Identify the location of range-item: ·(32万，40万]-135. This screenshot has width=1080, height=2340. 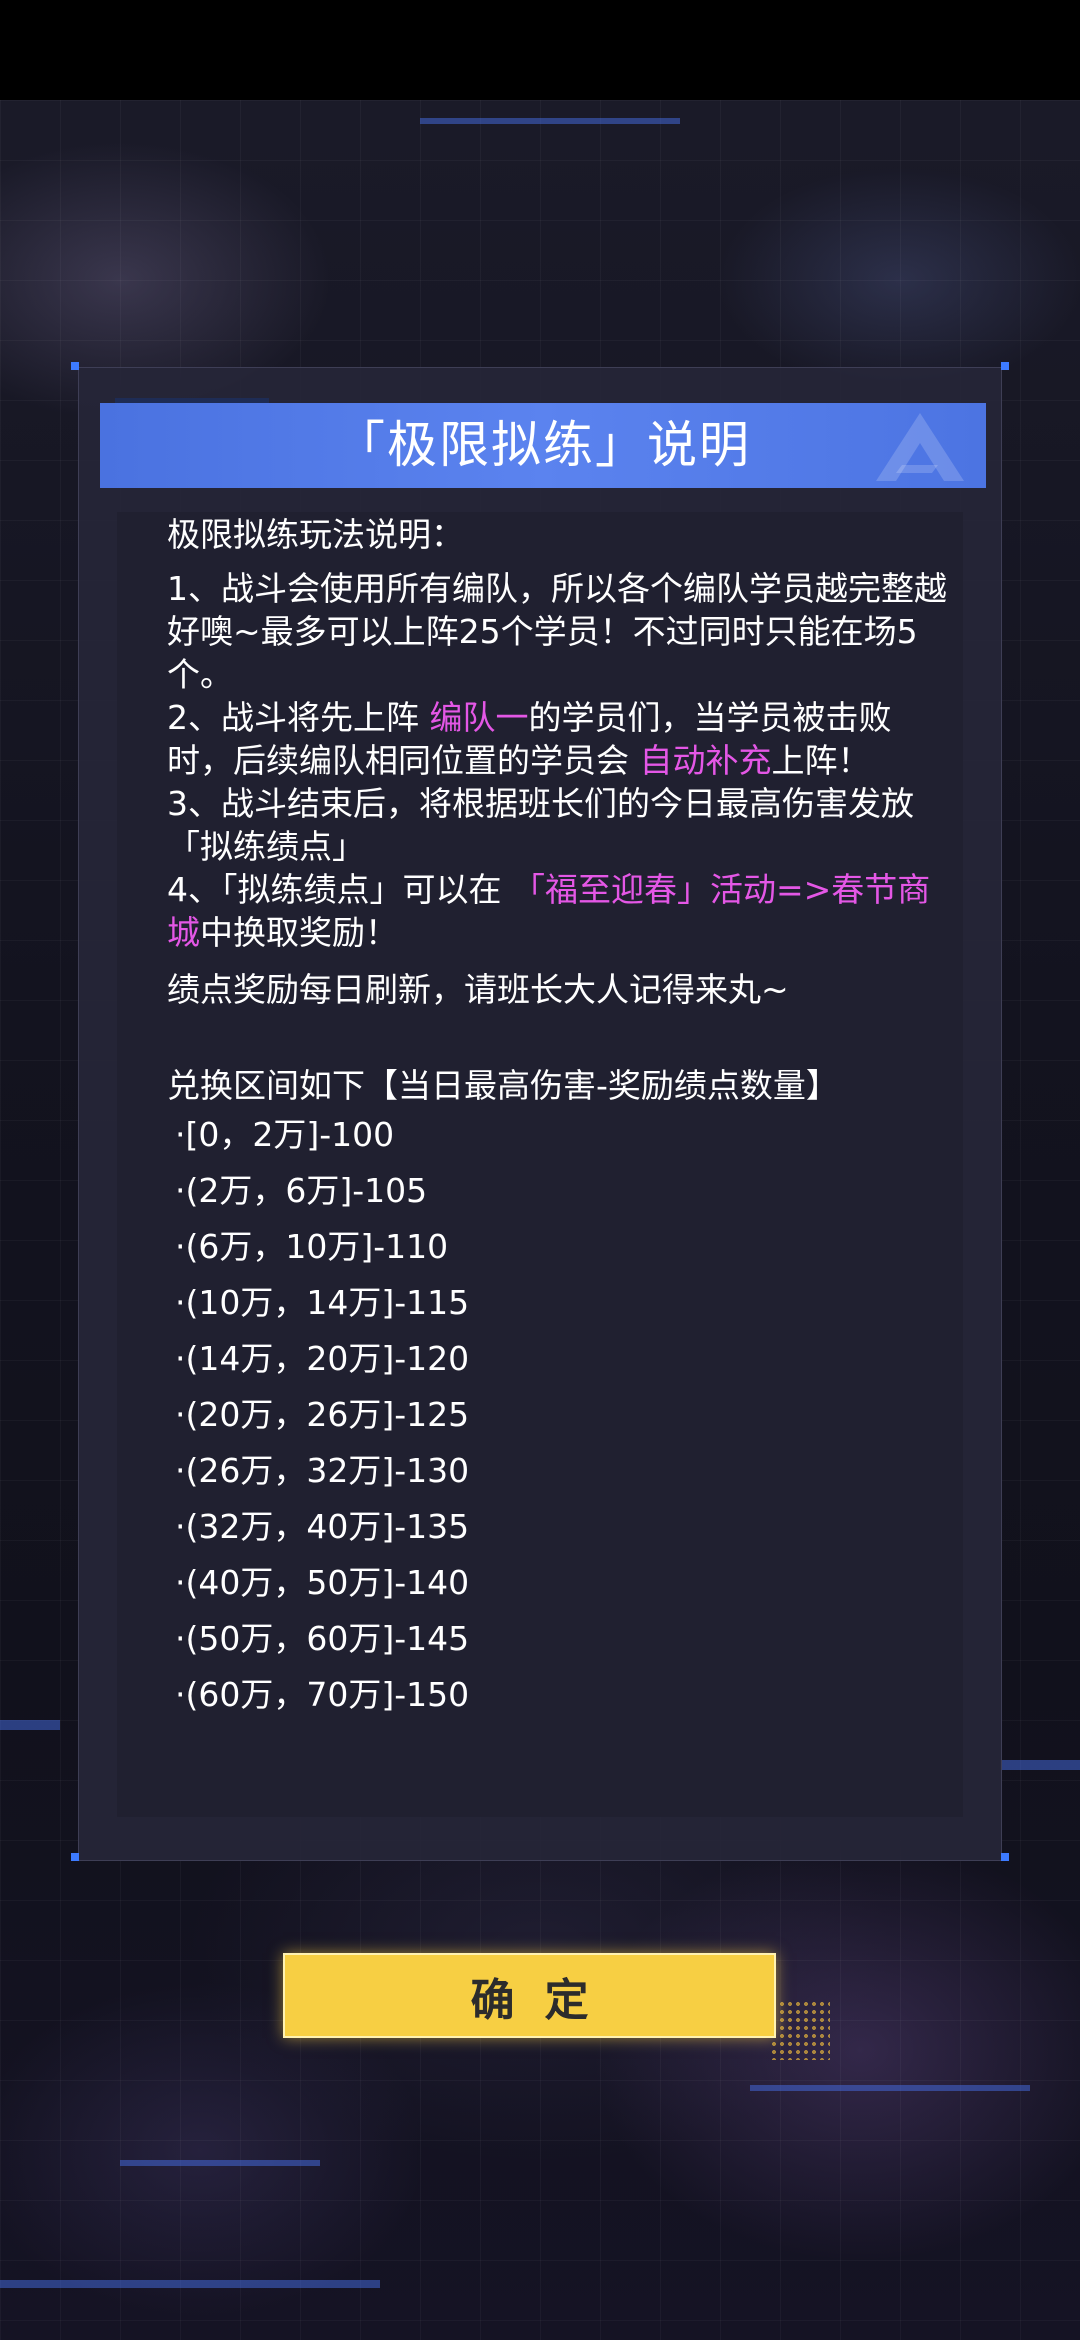
(322, 1526).